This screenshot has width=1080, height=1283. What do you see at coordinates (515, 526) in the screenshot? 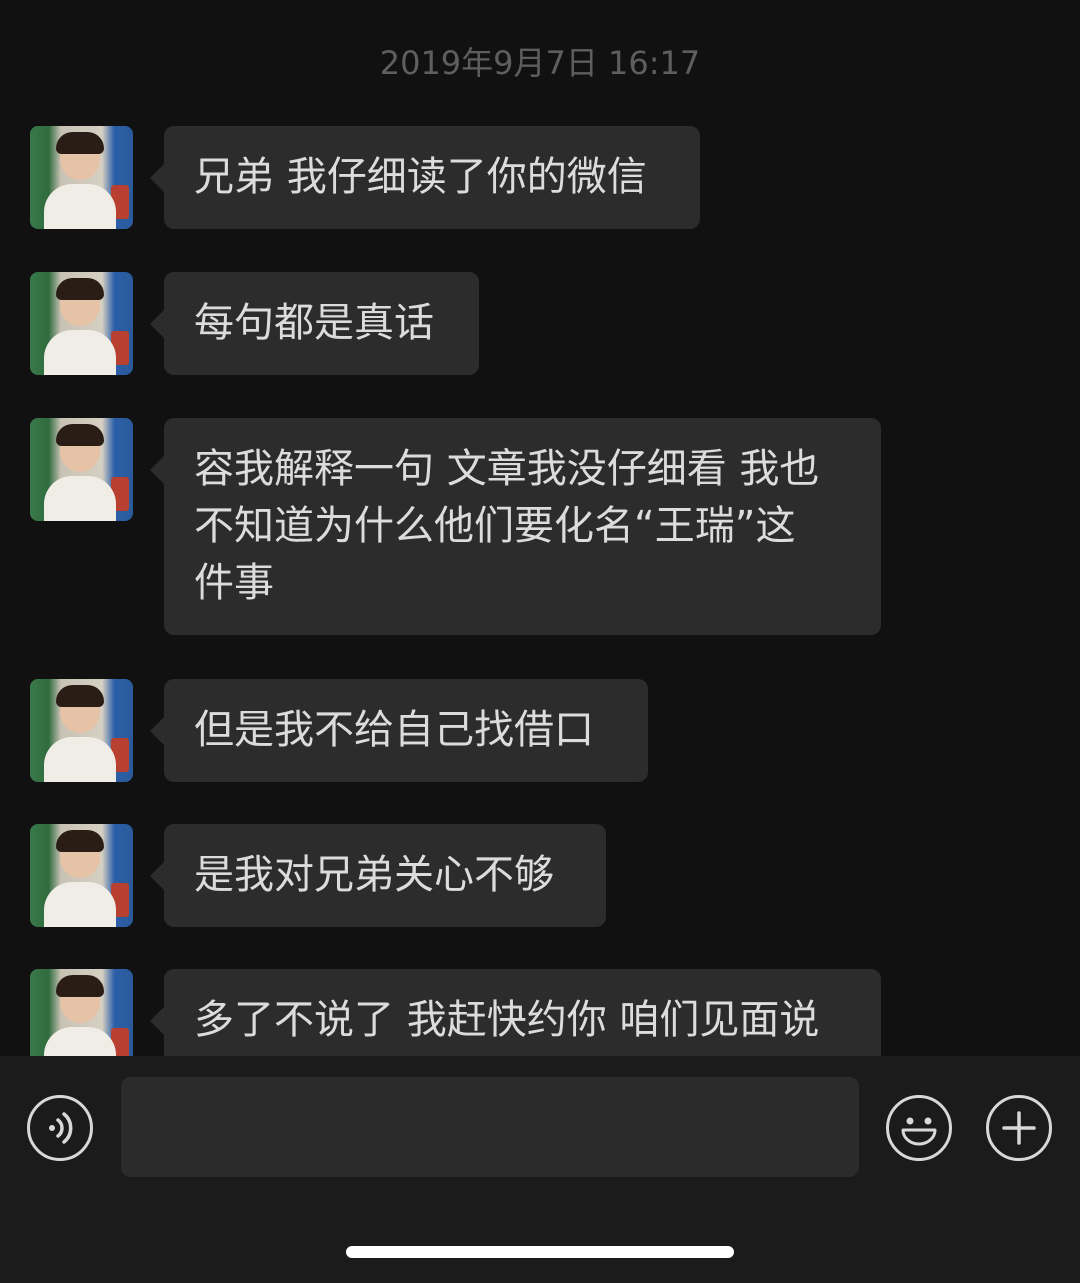
I see `message-bubble: 容我解释一句 文章我没仔细看 我也 不知道为什么他们要化名“王瑞”这 件事` at bounding box center [515, 526].